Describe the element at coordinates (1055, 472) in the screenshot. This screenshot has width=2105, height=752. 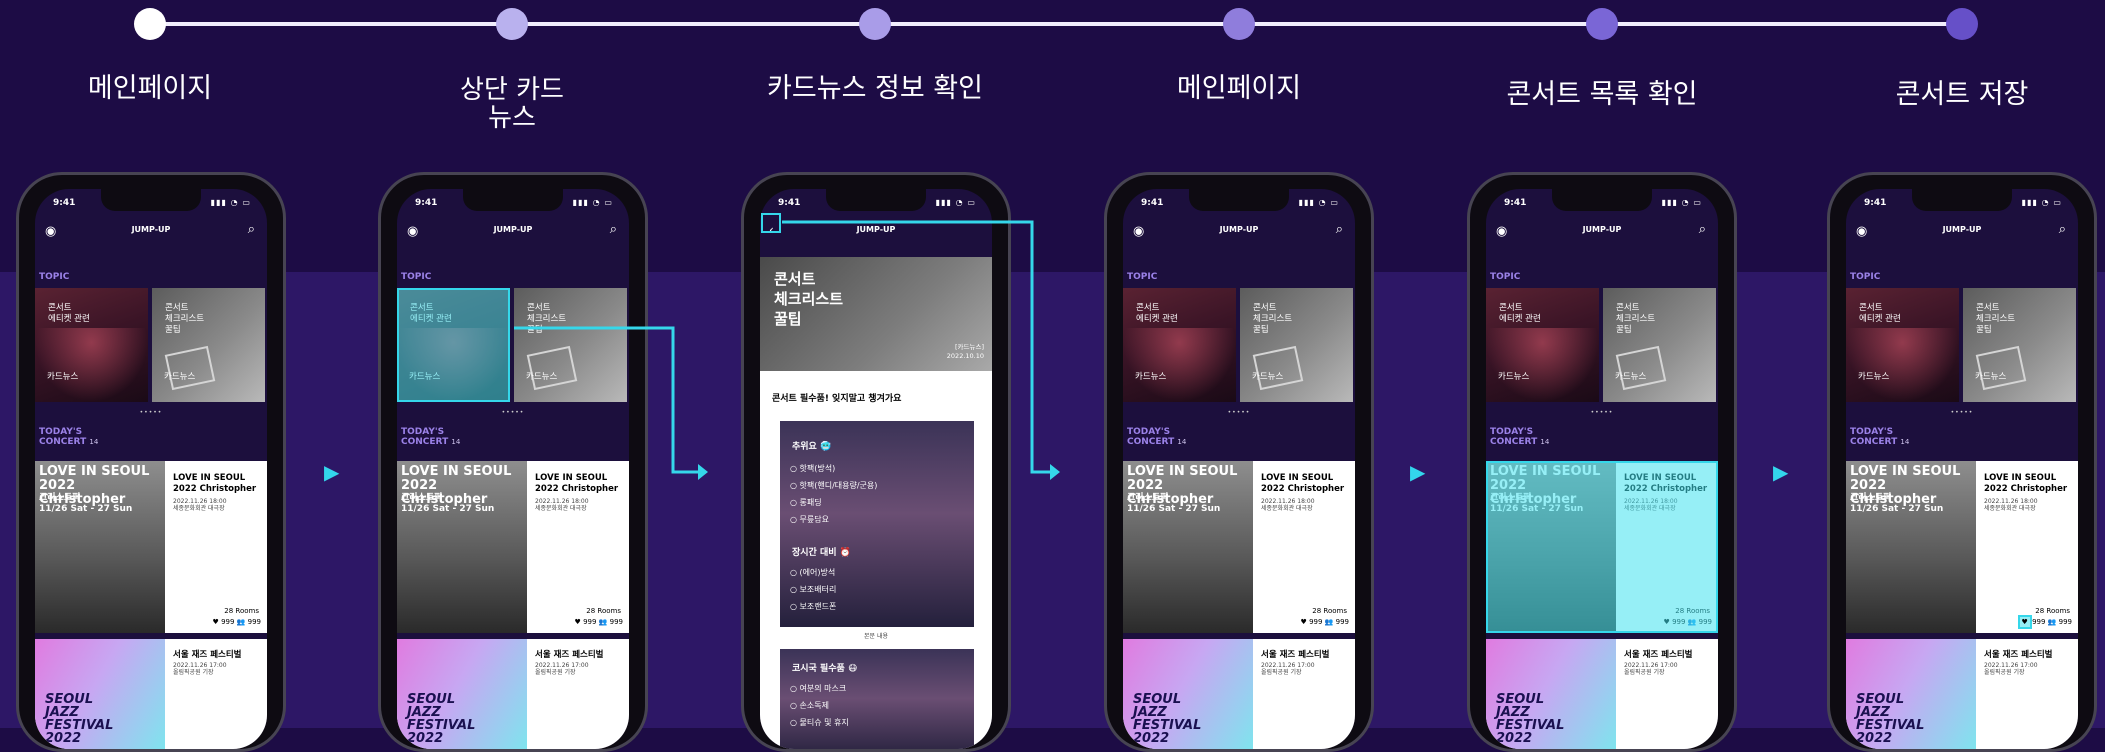
I see `connector-arrowhead` at that location.